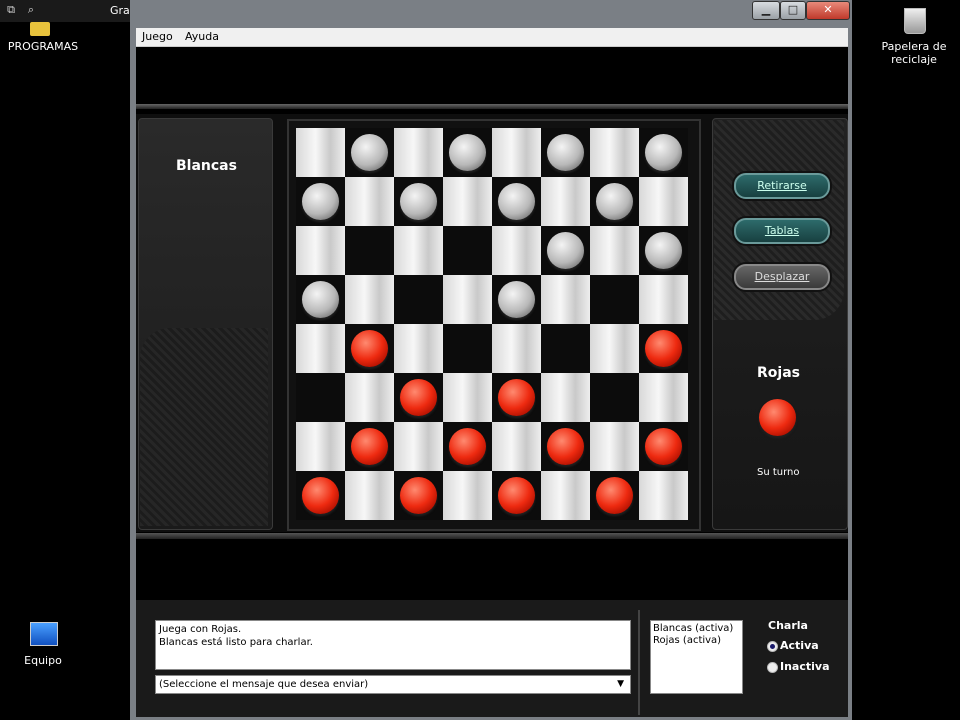  I want to click on chat-active-label: Activa, so click(799, 645).